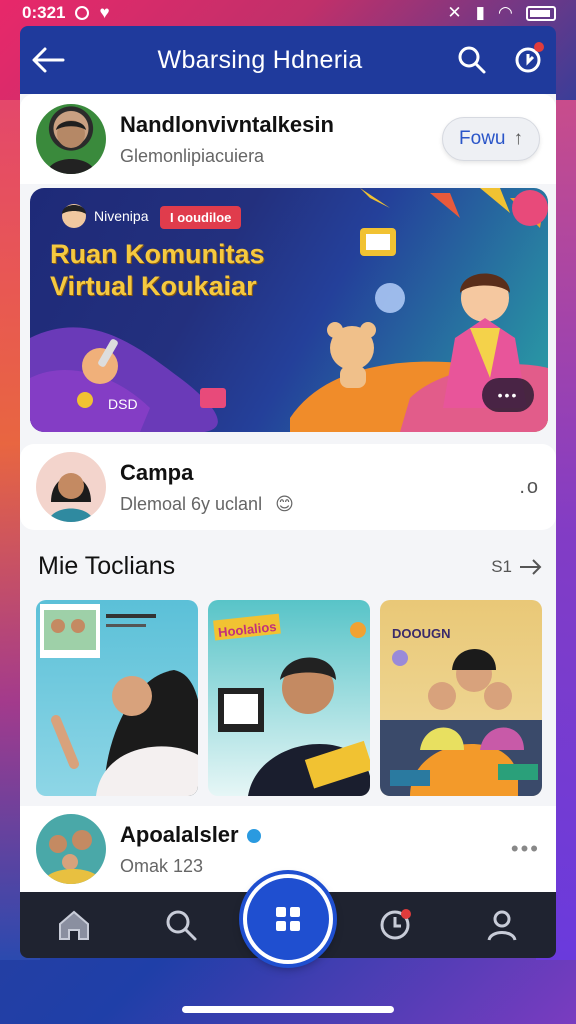 This screenshot has height=1024, width=576. Describe the element at coordinates (291, 566) in the screenshot. I see `section-header: Mie Toclians S1` at that location.